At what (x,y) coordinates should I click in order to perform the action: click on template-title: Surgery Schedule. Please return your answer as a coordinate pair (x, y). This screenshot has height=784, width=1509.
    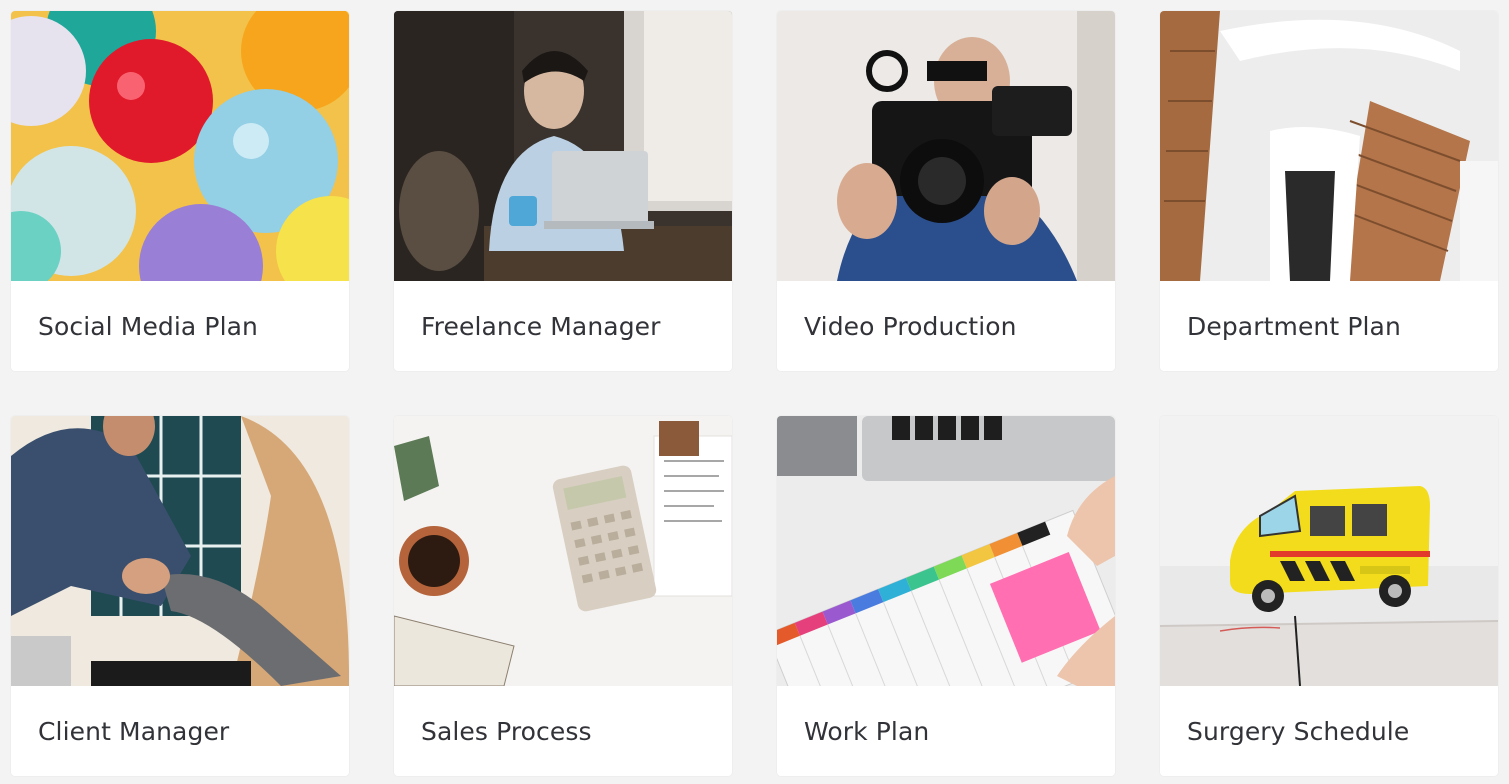
    Looking at the image, I should click on (1298, 731).